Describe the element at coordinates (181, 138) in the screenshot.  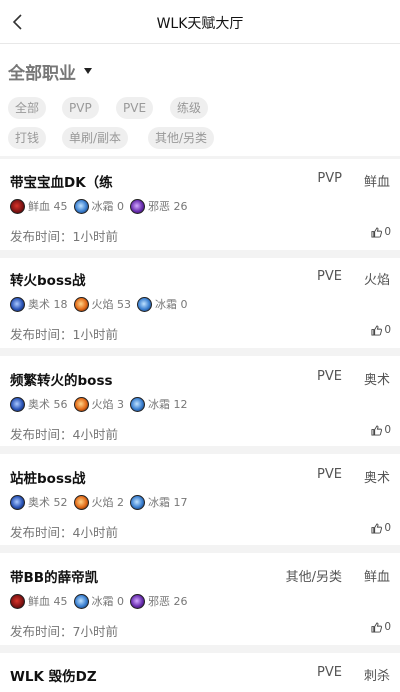
I see `chip-other: 其他/另类` at that location.